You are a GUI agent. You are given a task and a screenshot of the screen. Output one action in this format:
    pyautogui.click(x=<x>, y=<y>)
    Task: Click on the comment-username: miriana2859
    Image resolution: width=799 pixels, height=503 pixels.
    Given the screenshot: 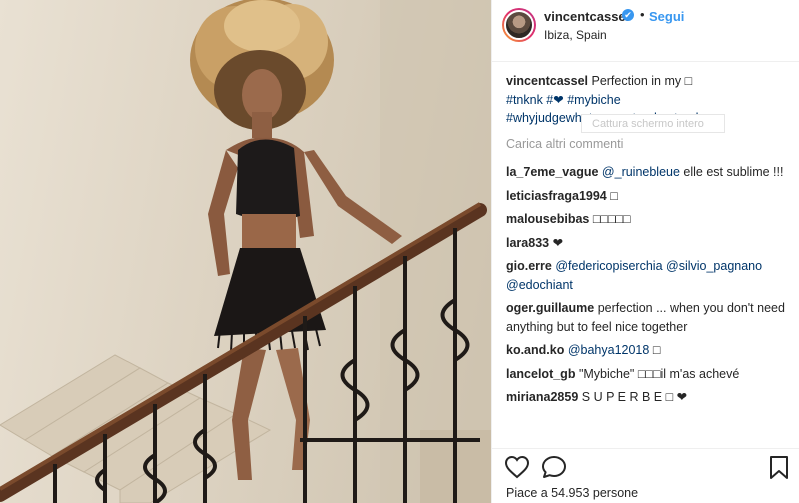 What is the action you would take?
    pyautogui.click(x=542, y=397)
    